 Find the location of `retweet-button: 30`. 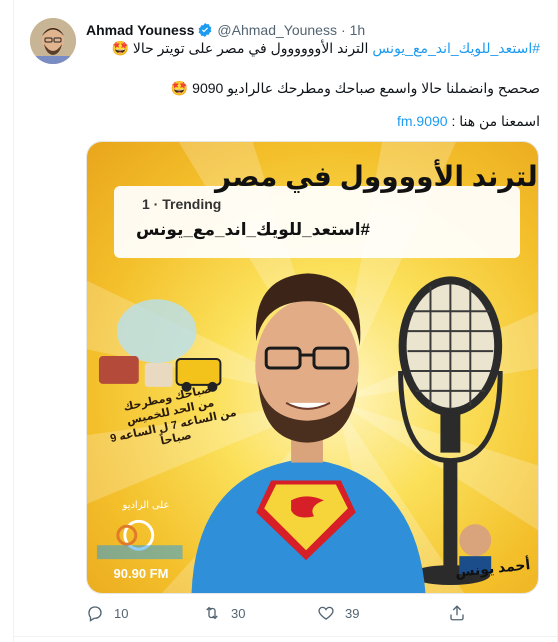

retweet-button: 30 is located at coordinates (224, 613).